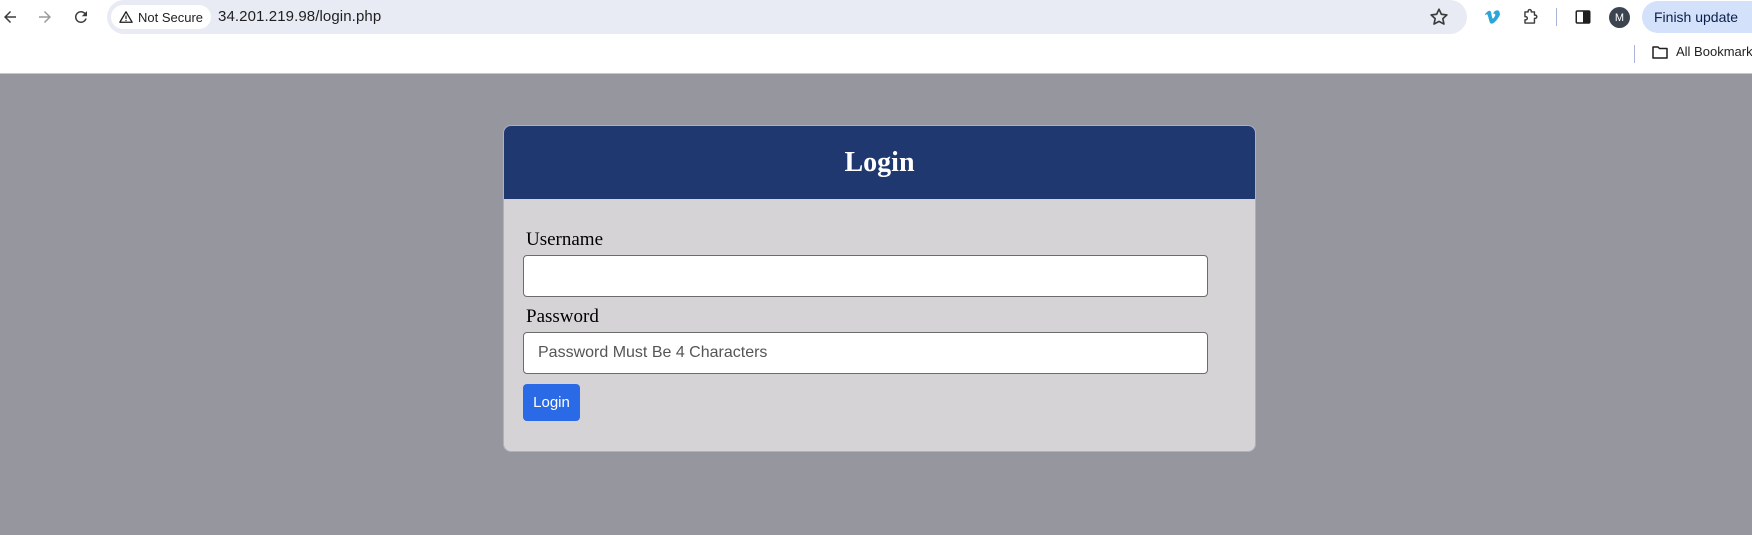 The height and width of the screenshot is (535, 1752). Describe the element at coordinates (1619, 17) in the screenshot. I see `profile-avatar: M` at that location.